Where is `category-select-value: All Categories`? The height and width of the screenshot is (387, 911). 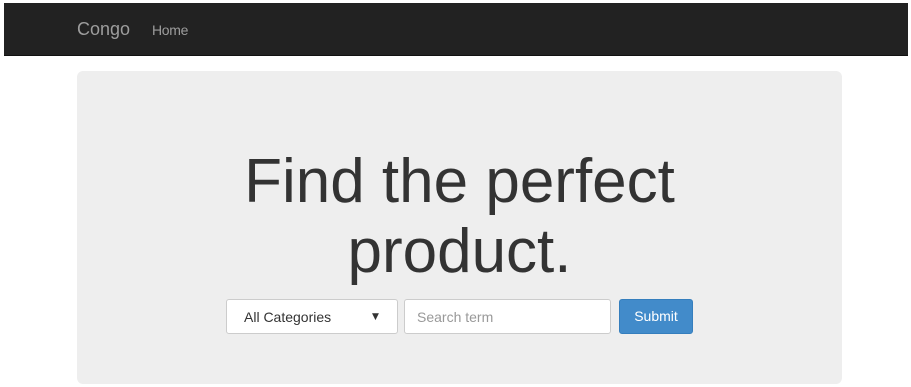
category-select-value: All Categories is located at coordinates (288, 317).